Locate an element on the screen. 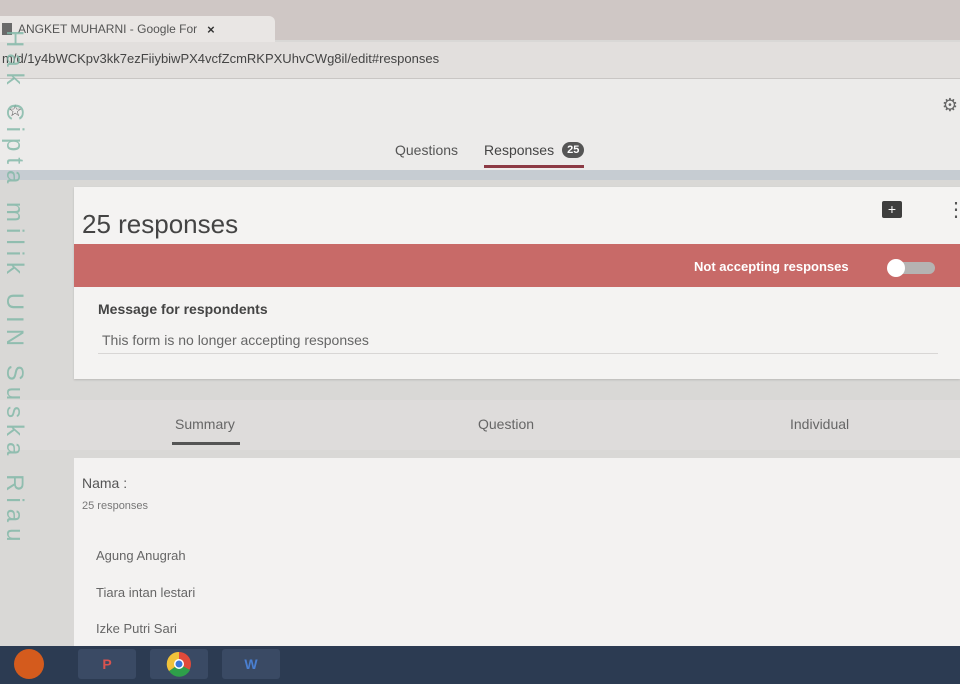  responses-count-badge: 25 is located at coordinates (573, 150).